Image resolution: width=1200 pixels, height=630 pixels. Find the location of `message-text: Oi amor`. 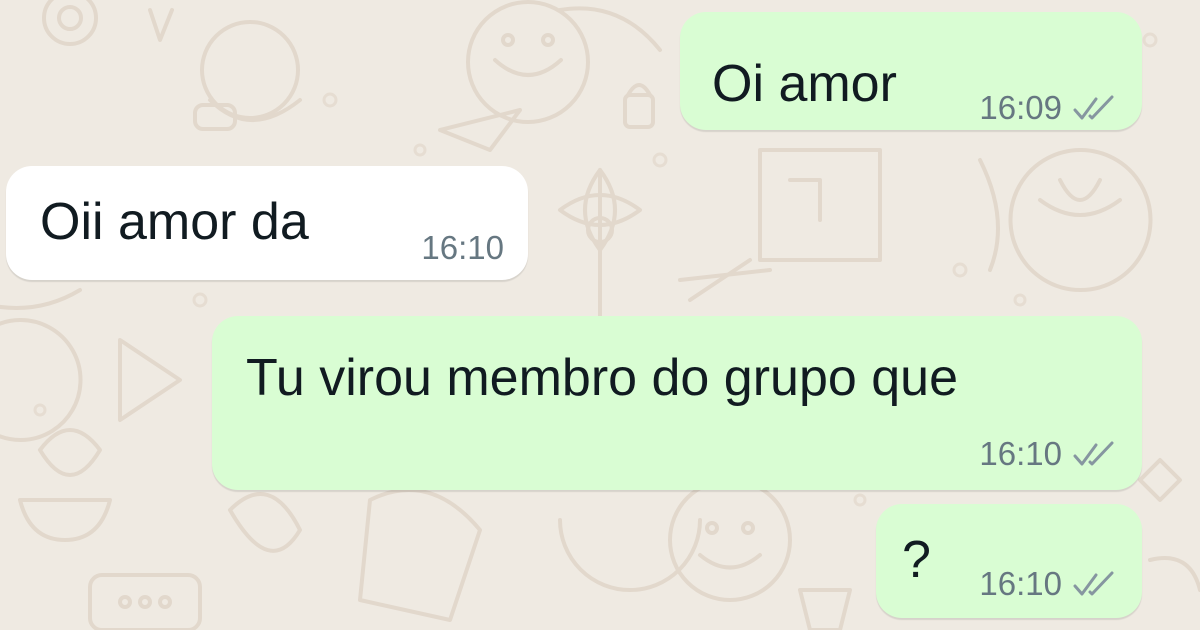

message-text: Oi amor is located at coordinates (804, 84).